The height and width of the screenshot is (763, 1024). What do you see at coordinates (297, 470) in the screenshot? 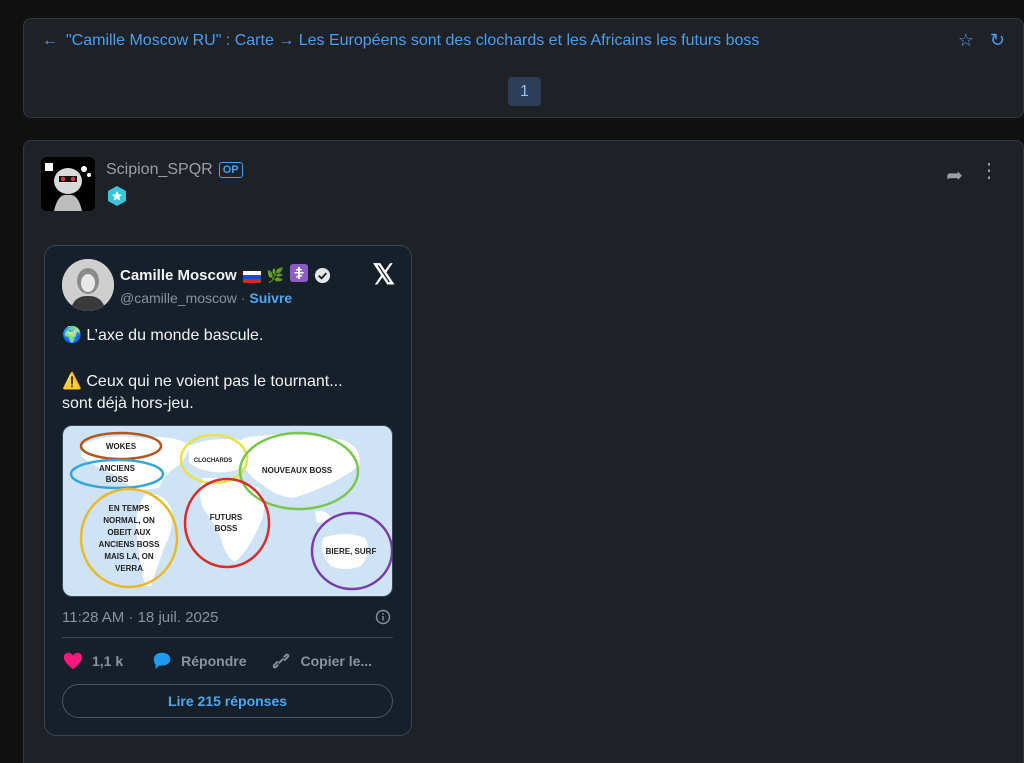
I see `map-label-nouveaux-boss: NOUVEAUX BOSS` at bounding box center [297, 470].